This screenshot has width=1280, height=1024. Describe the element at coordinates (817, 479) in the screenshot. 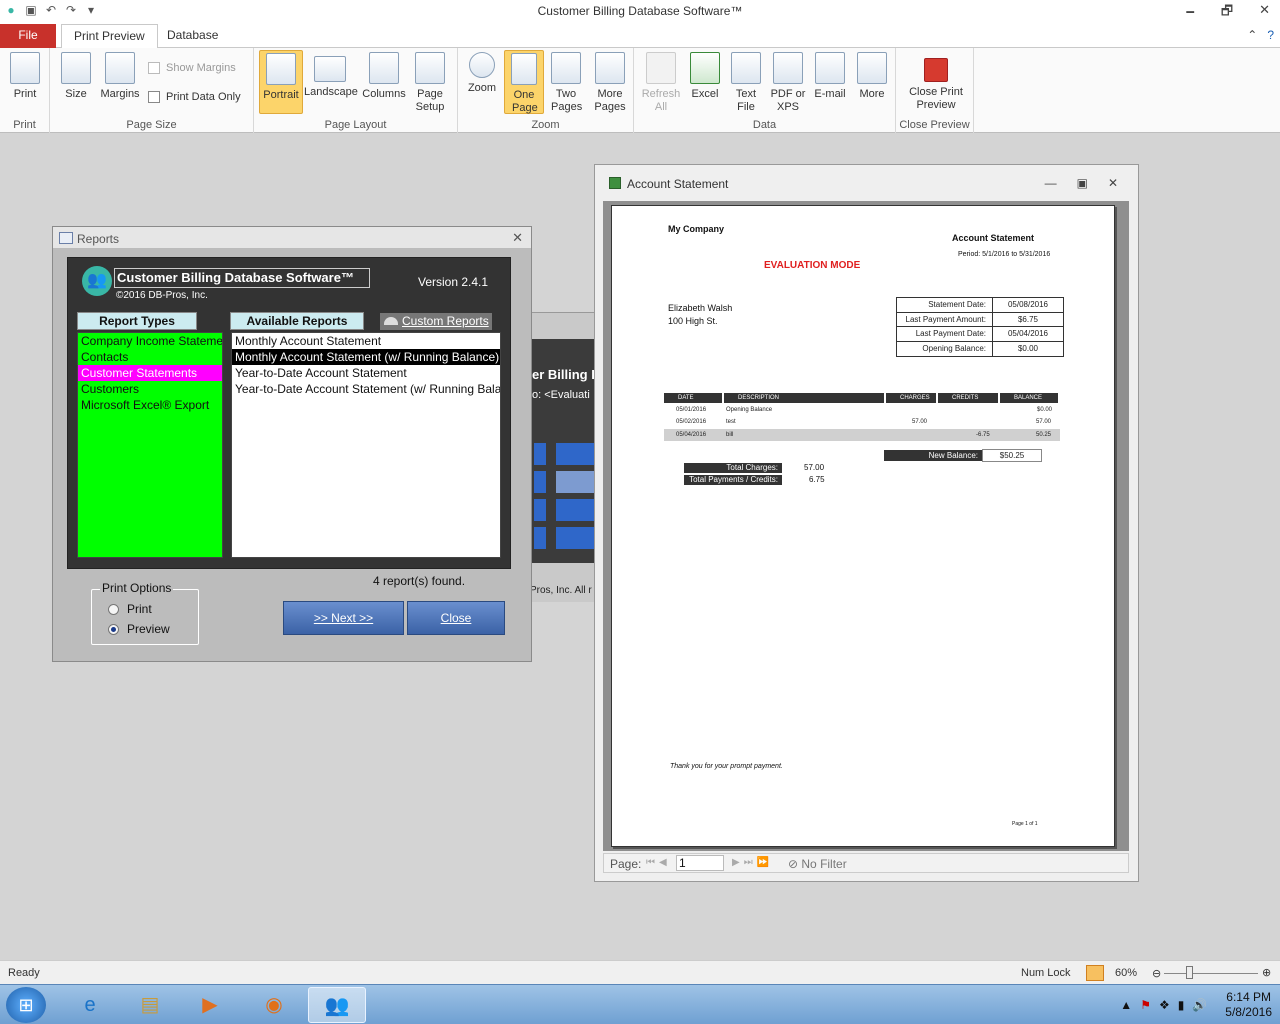

I see `total-payments-value: 6.75` at that location.